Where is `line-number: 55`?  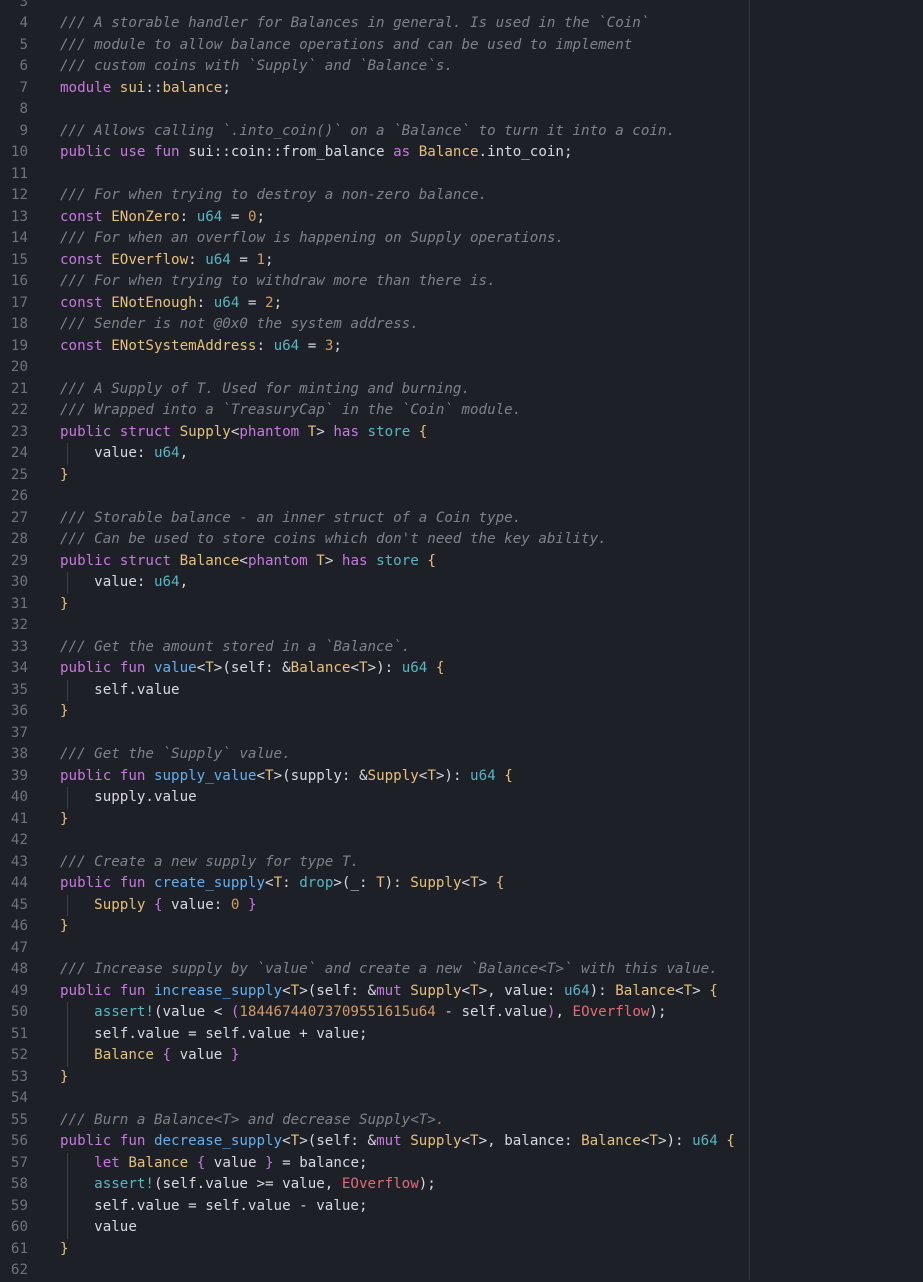 line-number: 55 is located at coordinates (19, 1119).